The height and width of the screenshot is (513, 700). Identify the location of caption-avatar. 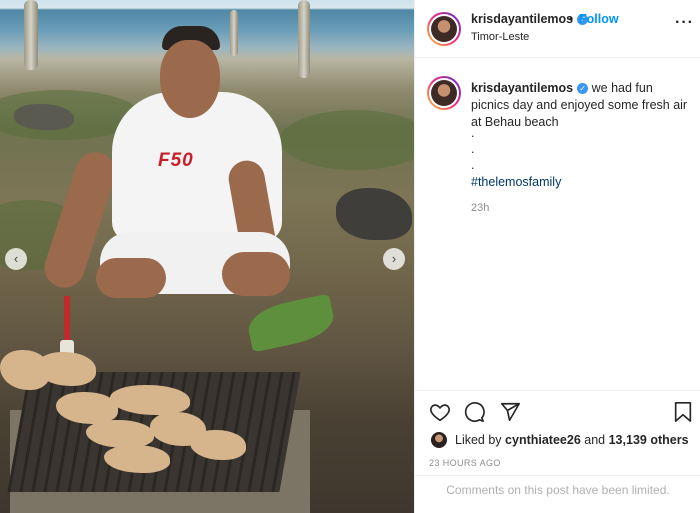
(444, 93).